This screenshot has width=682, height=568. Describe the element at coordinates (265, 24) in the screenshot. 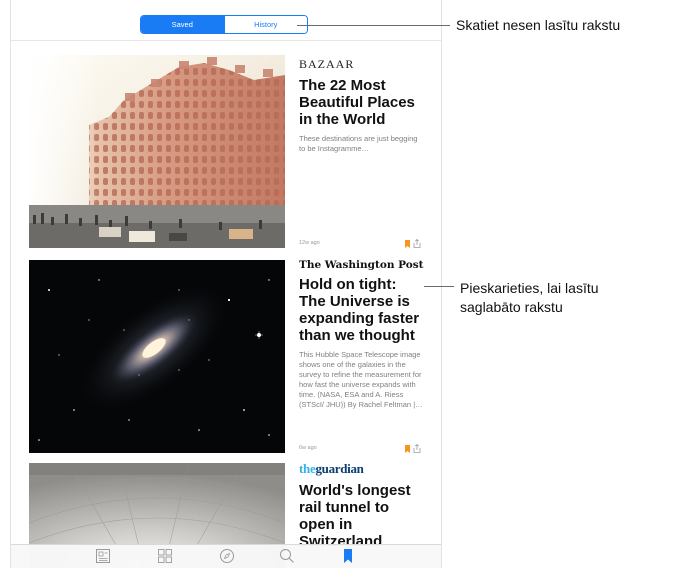

I see `history-segment: History` at that location.